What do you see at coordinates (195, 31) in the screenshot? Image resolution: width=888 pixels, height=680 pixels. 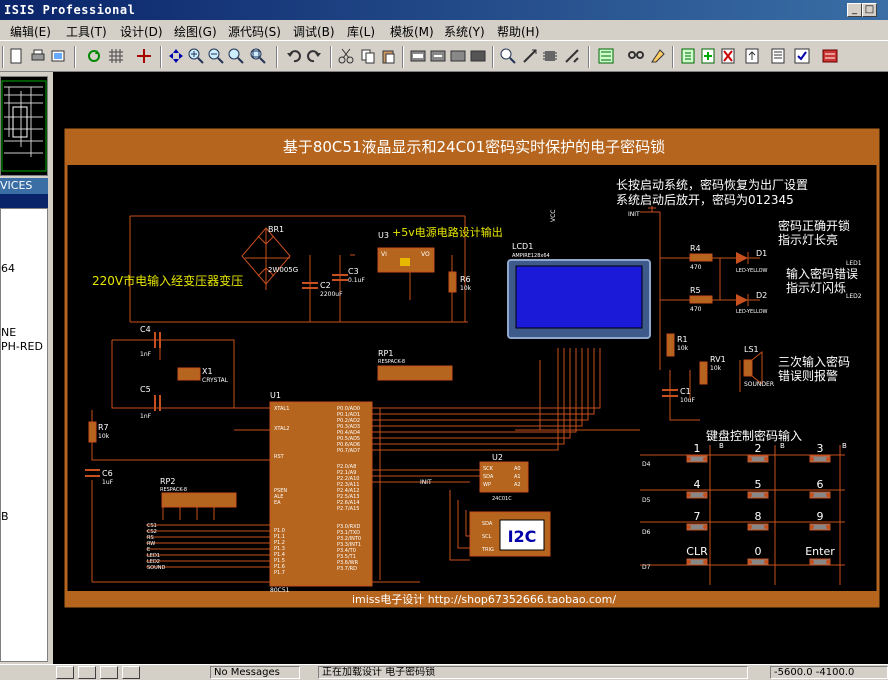 I see `menu-graph: 绘图(G)` at bounding box center [195, 31].